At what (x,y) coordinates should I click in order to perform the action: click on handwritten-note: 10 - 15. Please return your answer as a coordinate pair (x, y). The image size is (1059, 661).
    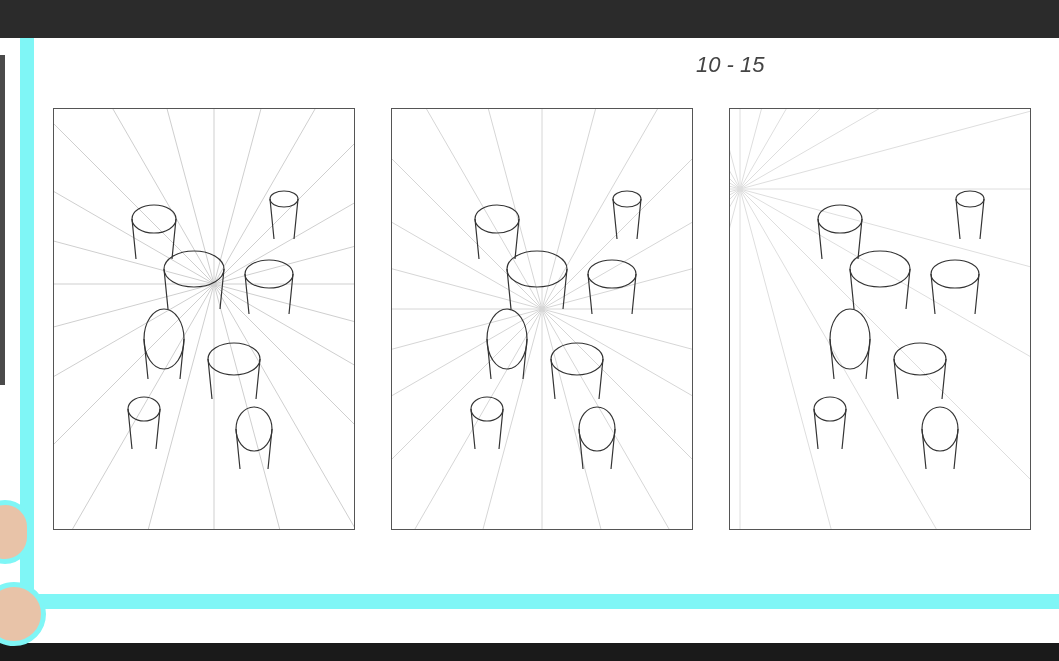
    Looking at the image, I should click on (730, 65).